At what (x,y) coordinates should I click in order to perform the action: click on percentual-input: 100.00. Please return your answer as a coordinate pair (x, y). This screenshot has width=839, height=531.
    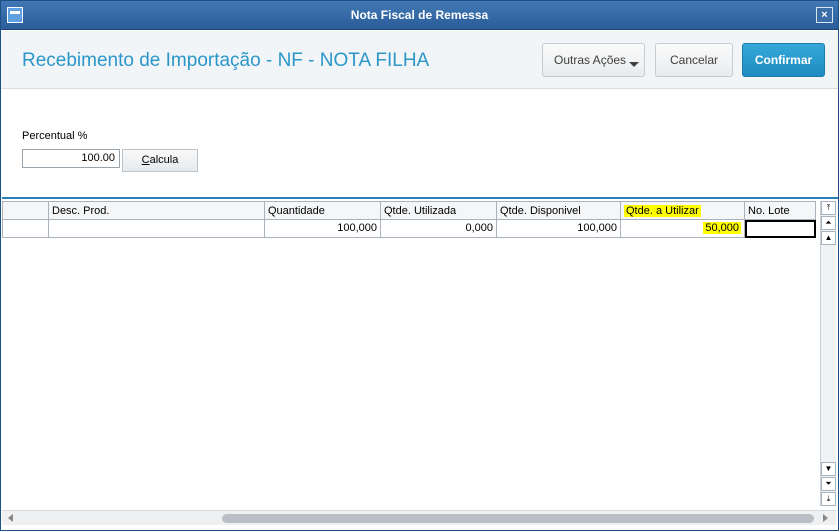
    Looking at the image, I should click on (71, 158).